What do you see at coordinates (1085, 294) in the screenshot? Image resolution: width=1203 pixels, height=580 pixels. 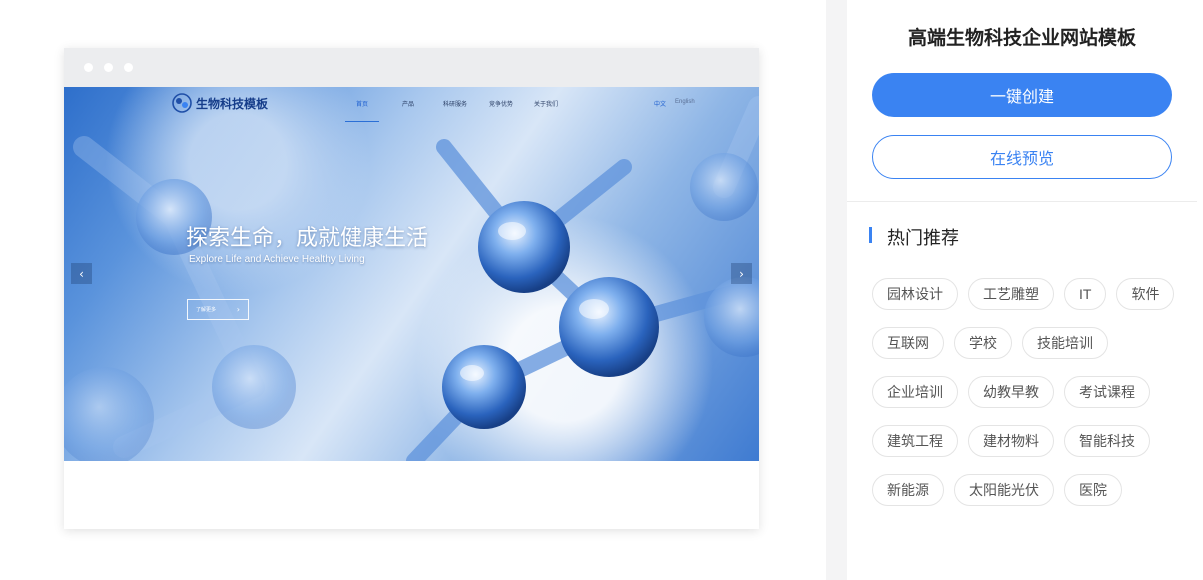 I see `tag-item: IT` at bounding box center [1085, 294].